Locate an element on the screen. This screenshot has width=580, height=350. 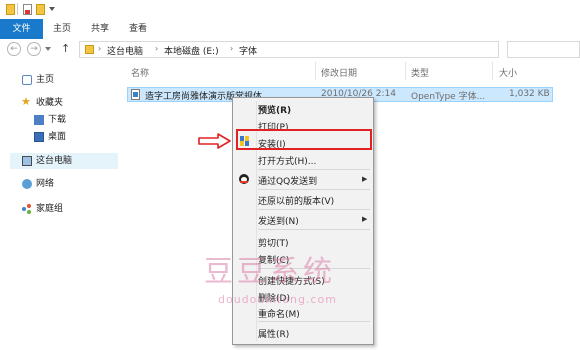
recent-locations-icon is located at coordinates (48, 49).